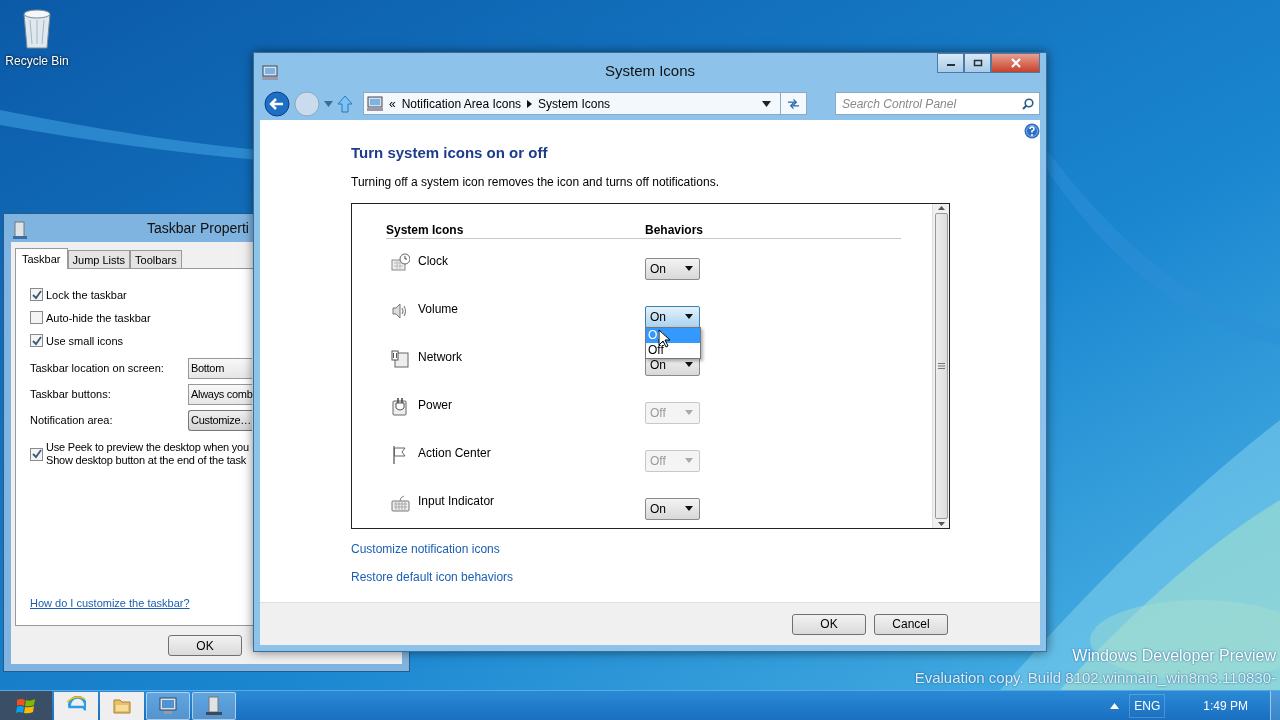 The height and width of the screenshot is (720, 1280). I want to click on checkbox-label: Use small icons, so click(85, 340).